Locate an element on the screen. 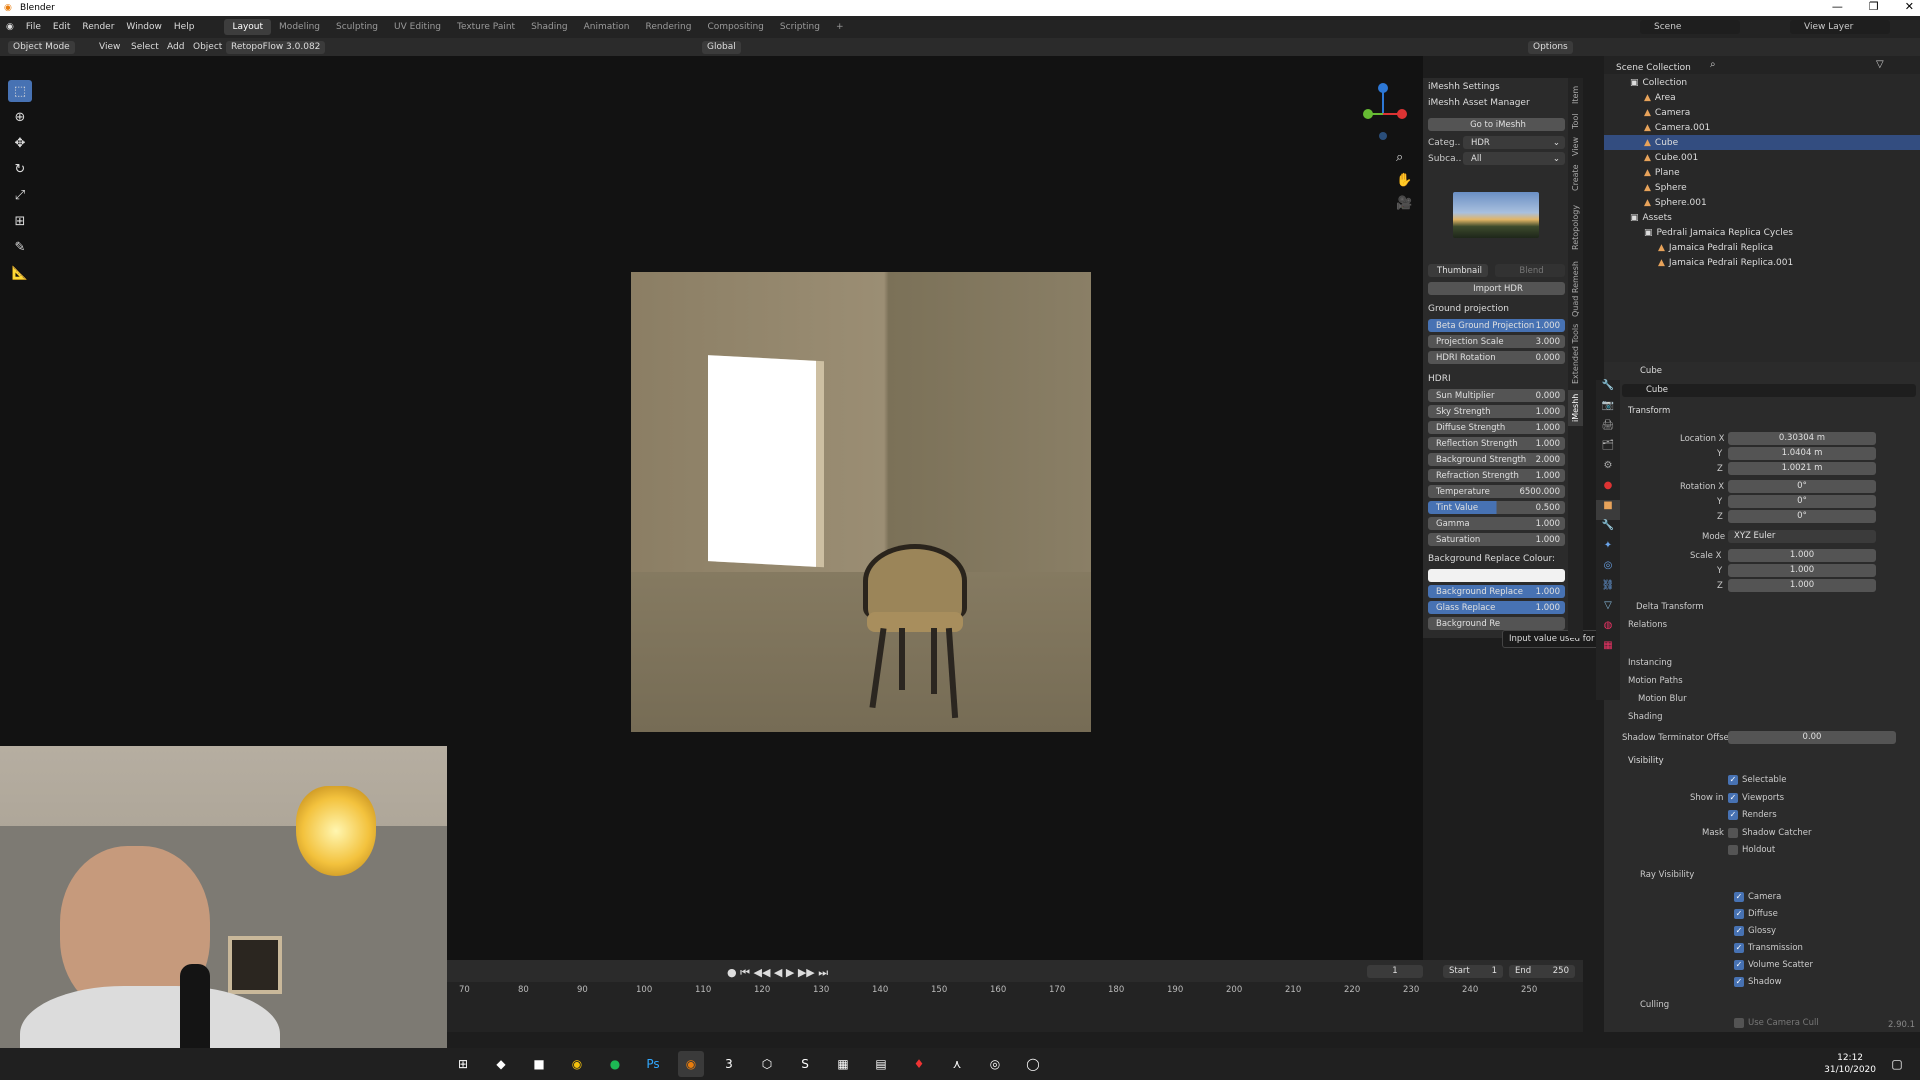  app-icon: ▦ is located at coordinates (843, 1064).